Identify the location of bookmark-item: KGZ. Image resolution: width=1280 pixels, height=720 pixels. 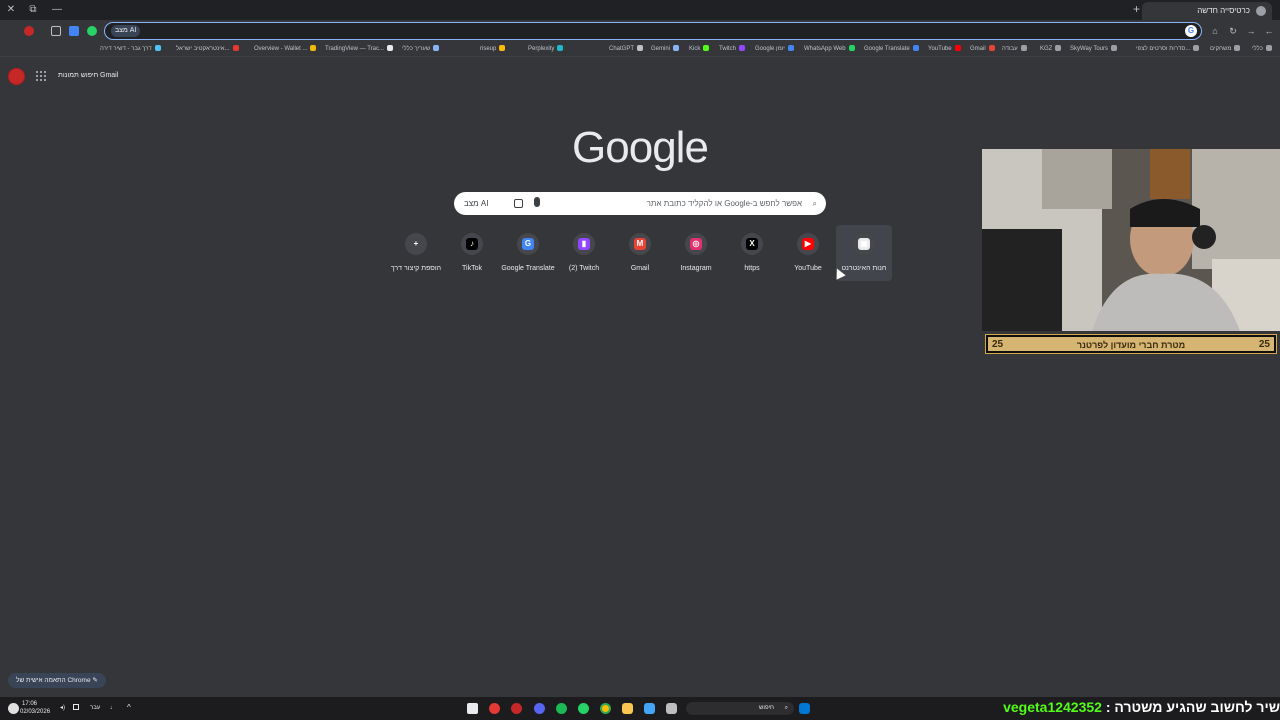
(1051, 49).